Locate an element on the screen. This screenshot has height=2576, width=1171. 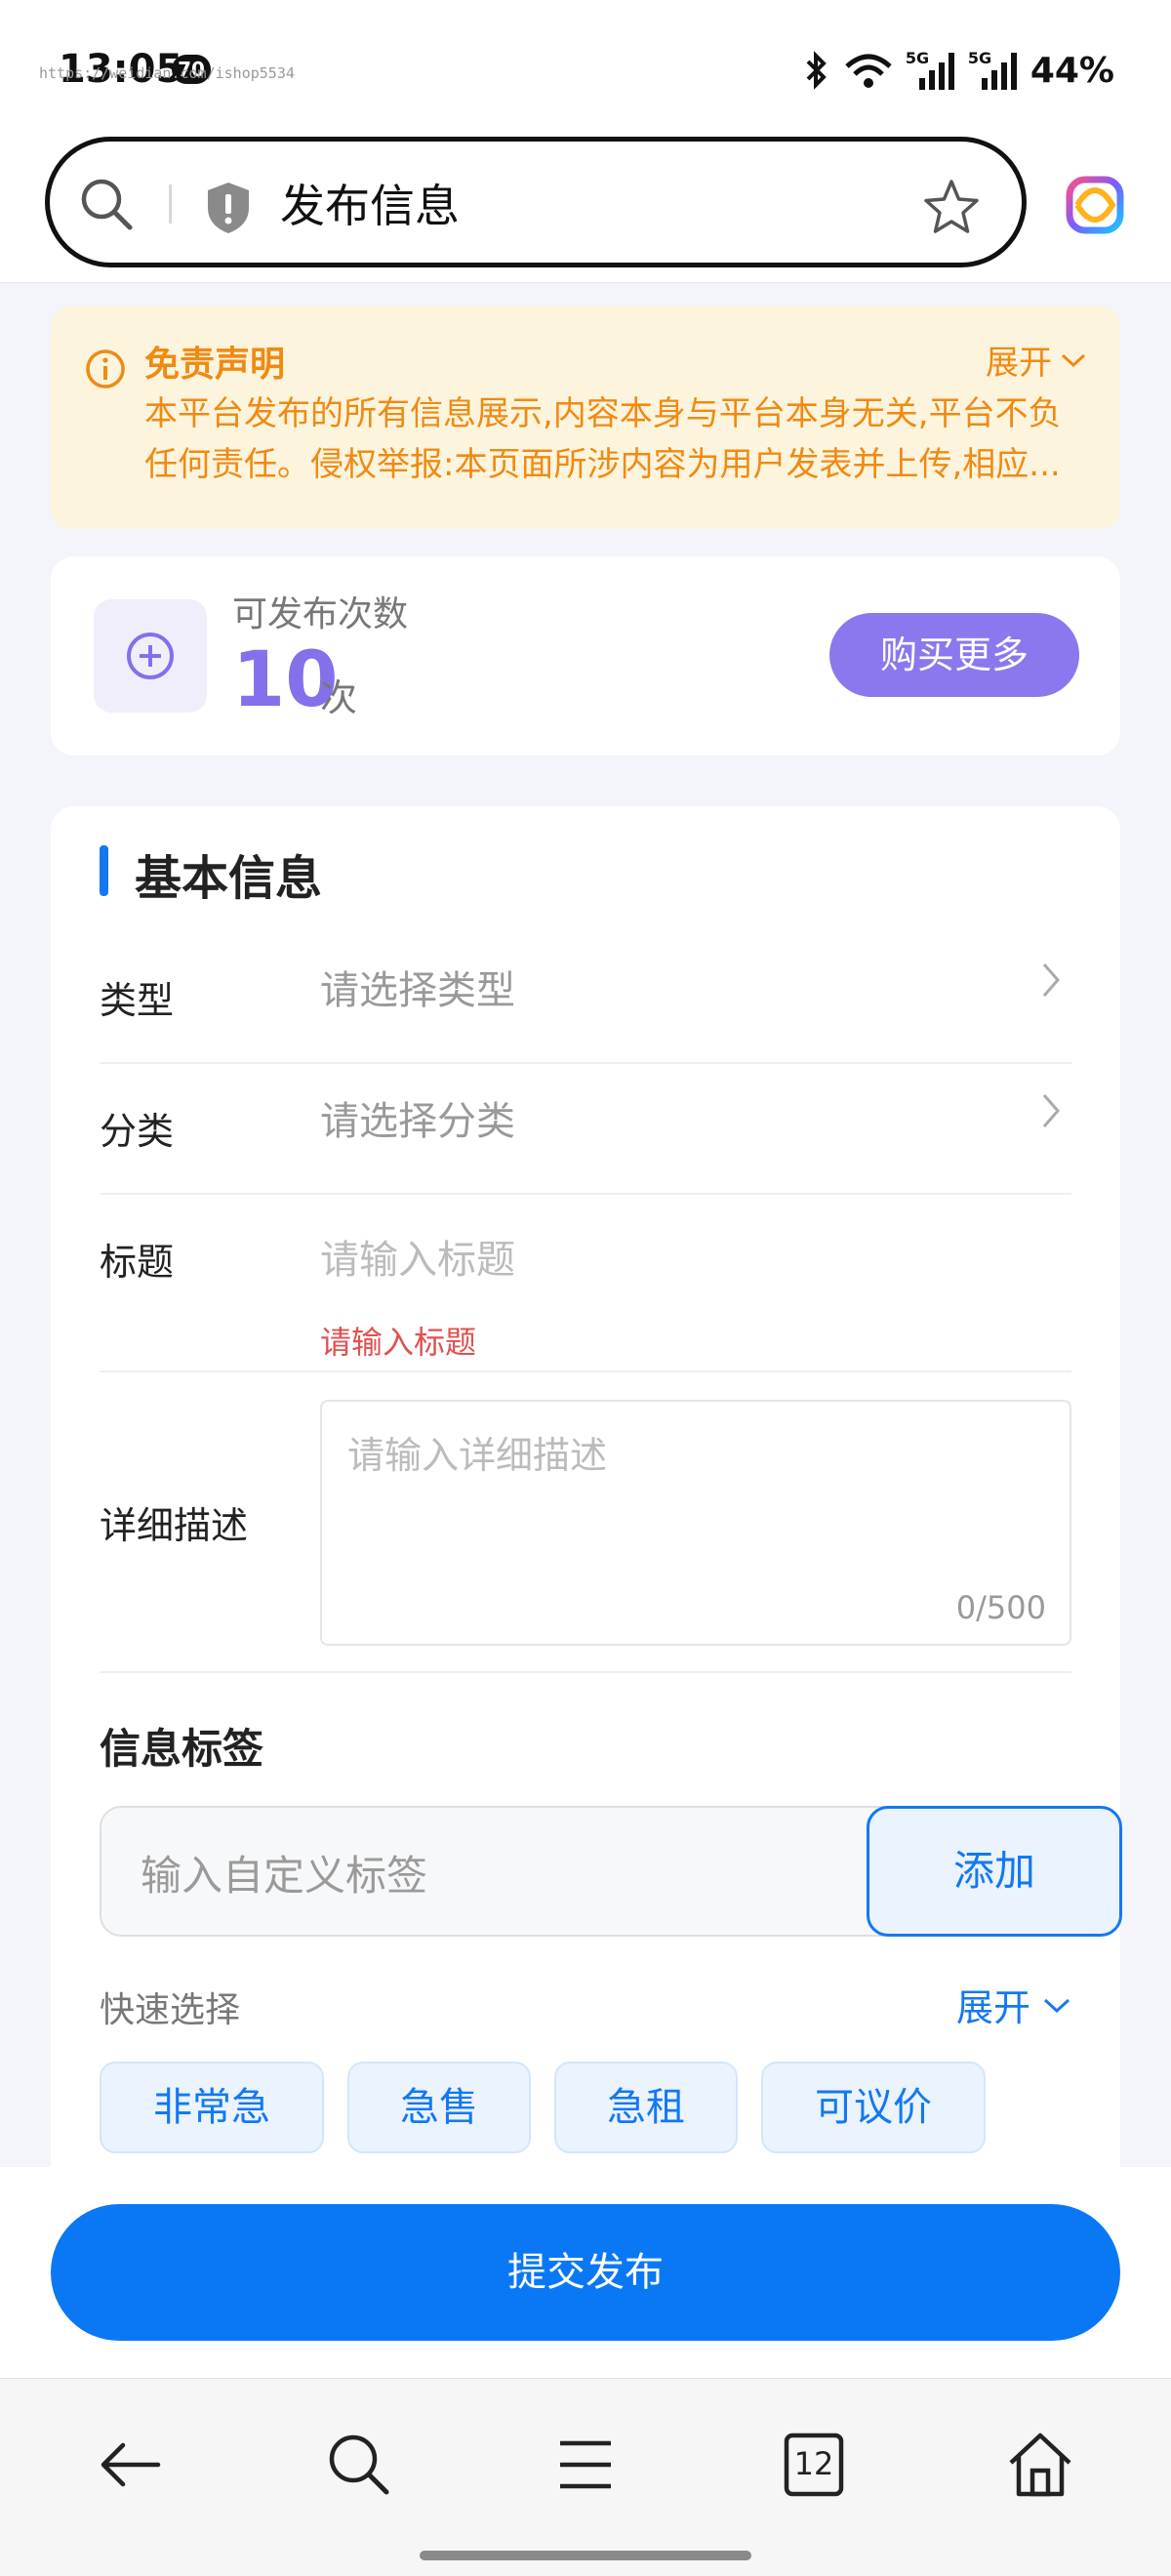
category-select: 请选择分类 is located at coordinates (417, 1117).